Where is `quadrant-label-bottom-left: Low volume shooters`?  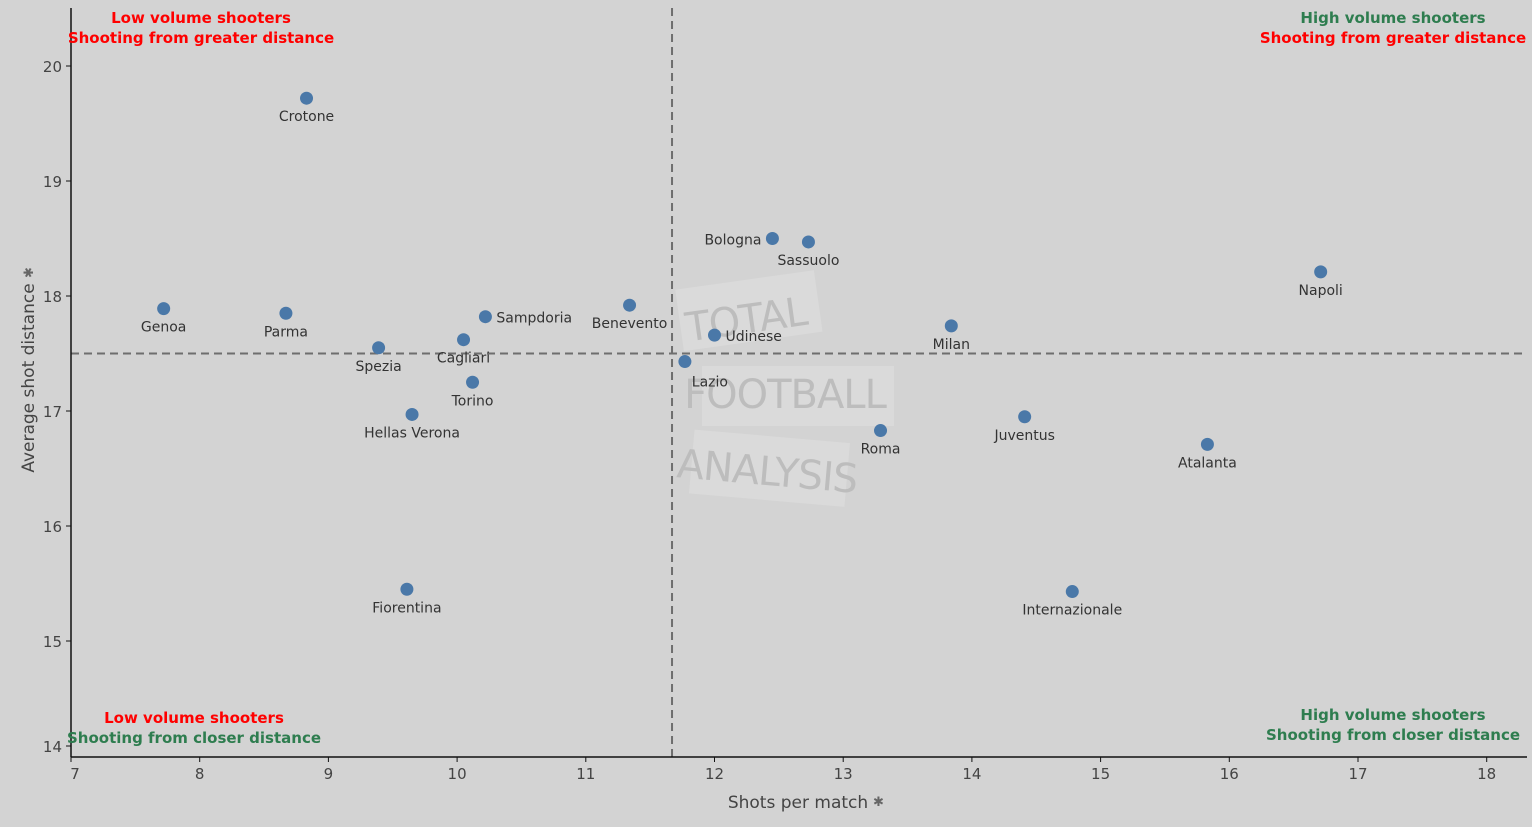 quadrant-label-bottom-left: Low volume shooters is located at coordinates (194, 718).